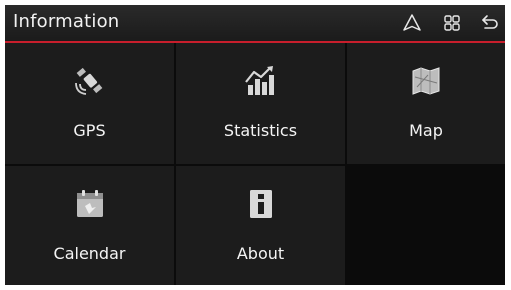 The image size is (511, 290). I want to click on back-button, so click(490, 23).